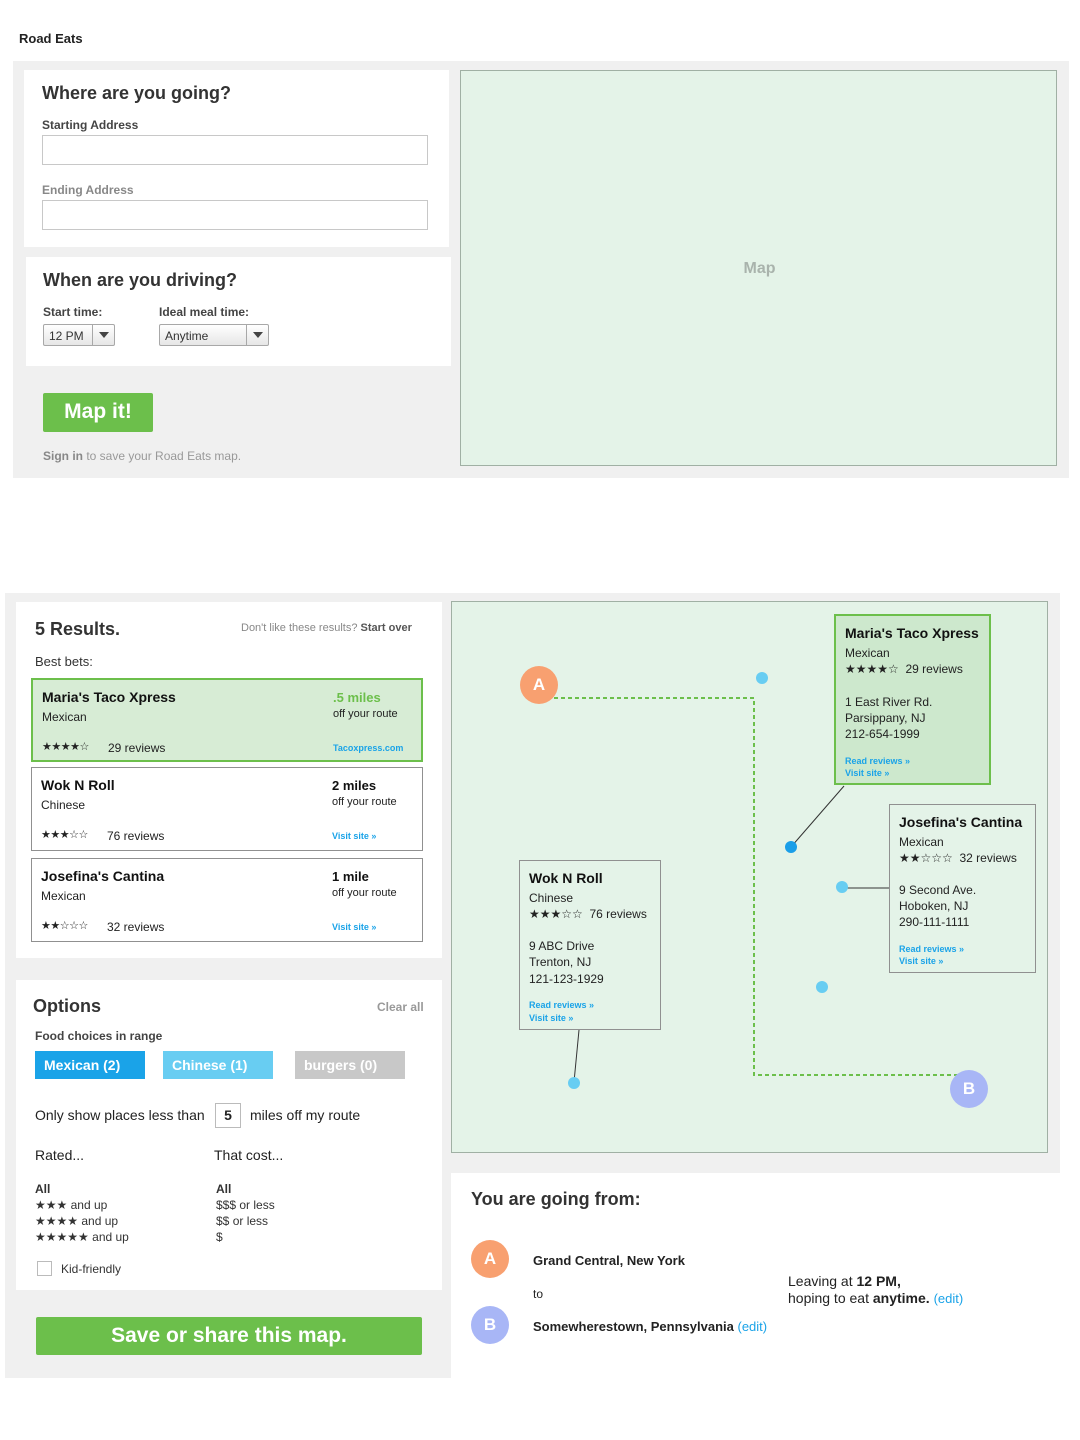 The height and width of the screenshot is (1440, 1080). What do you see at coordinates (386, 628) in the screenshot?
I see `start-over-link: Start over` at bounding box center [386, 628].